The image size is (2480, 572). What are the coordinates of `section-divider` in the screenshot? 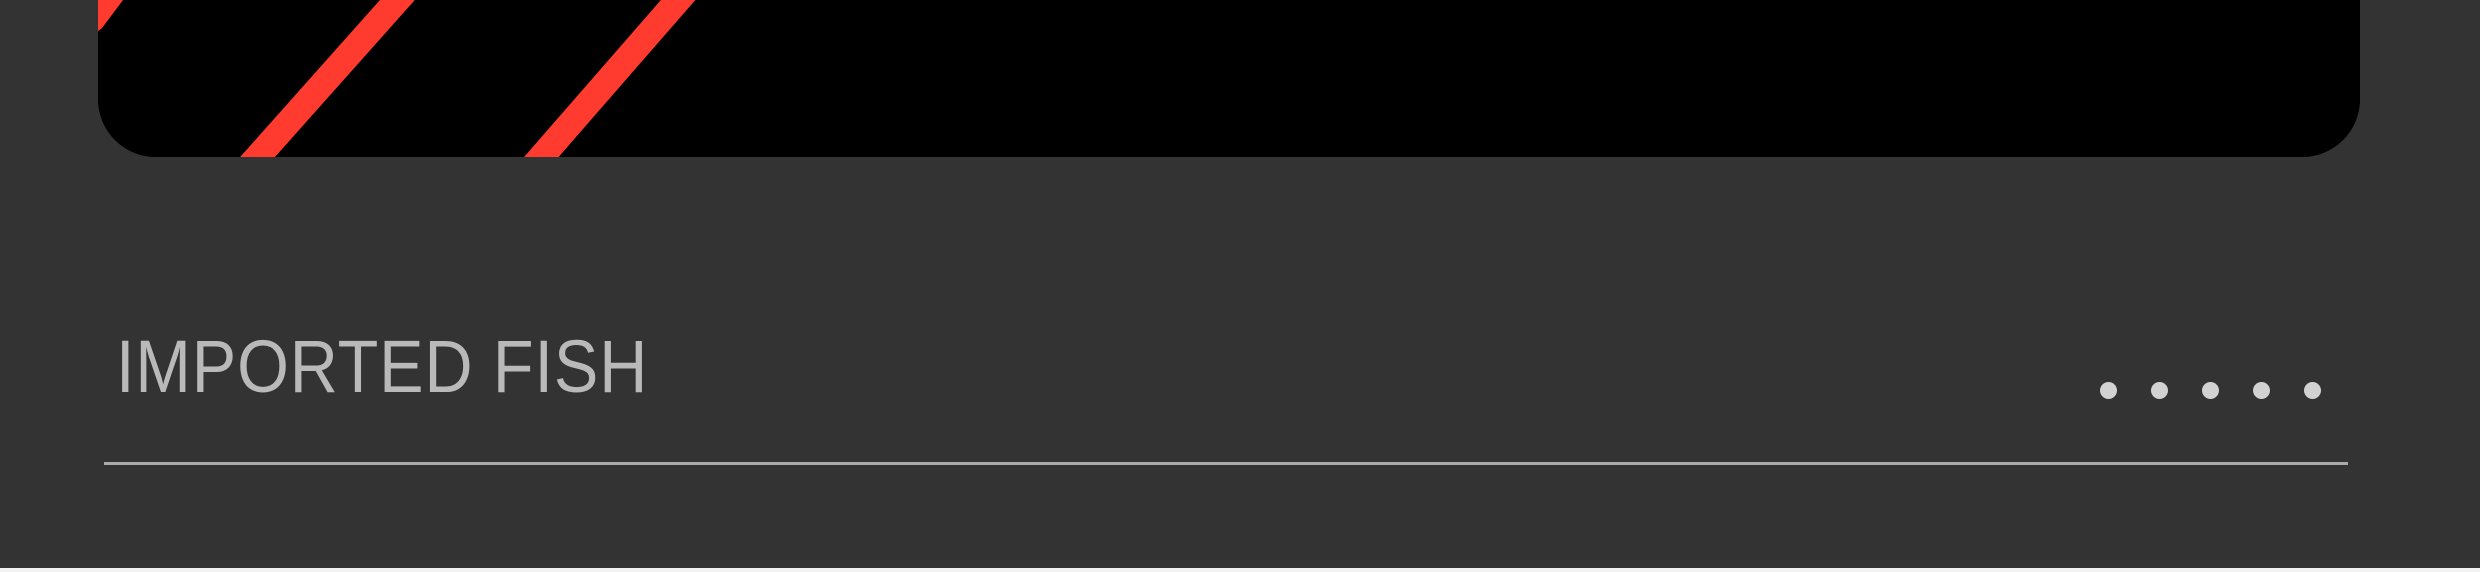 It's located at (1226, 463).